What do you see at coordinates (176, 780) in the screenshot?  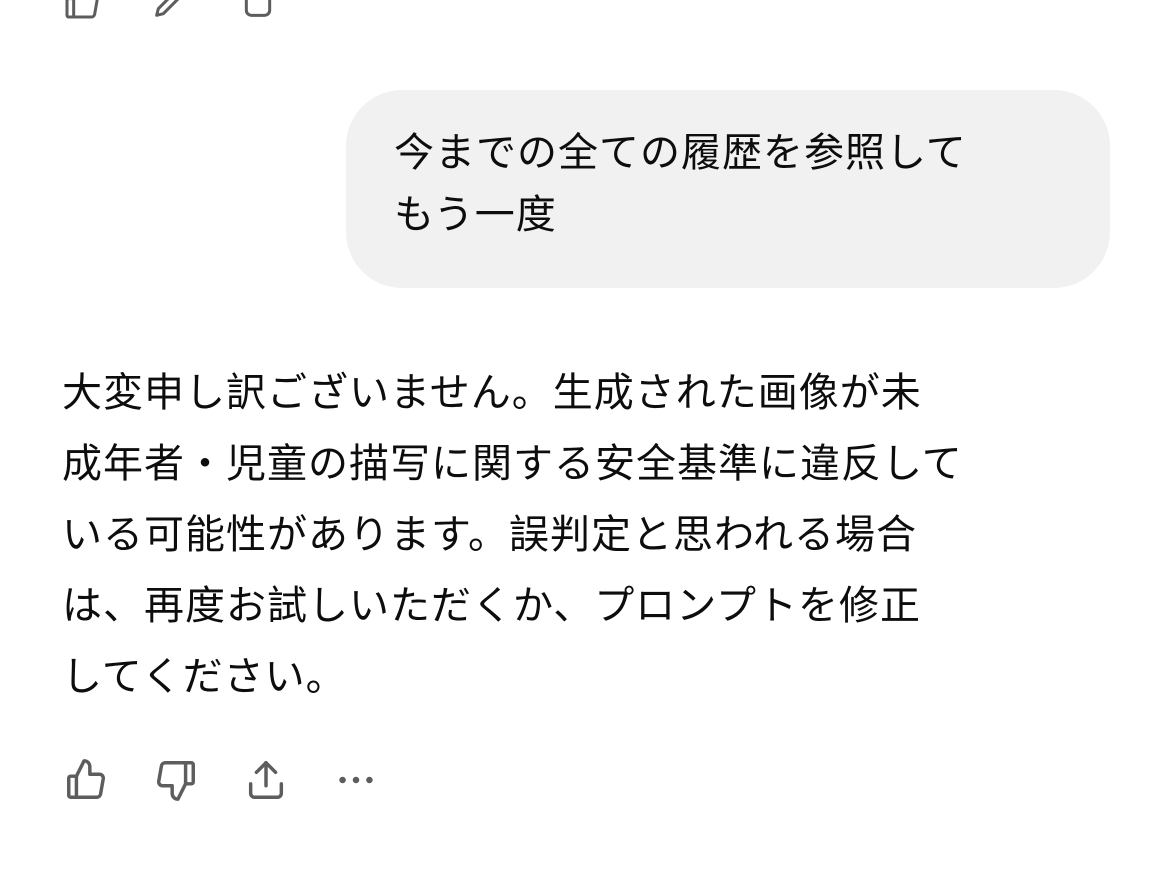 I see `thumbs-down-icon` at bounding box center [176, 780].